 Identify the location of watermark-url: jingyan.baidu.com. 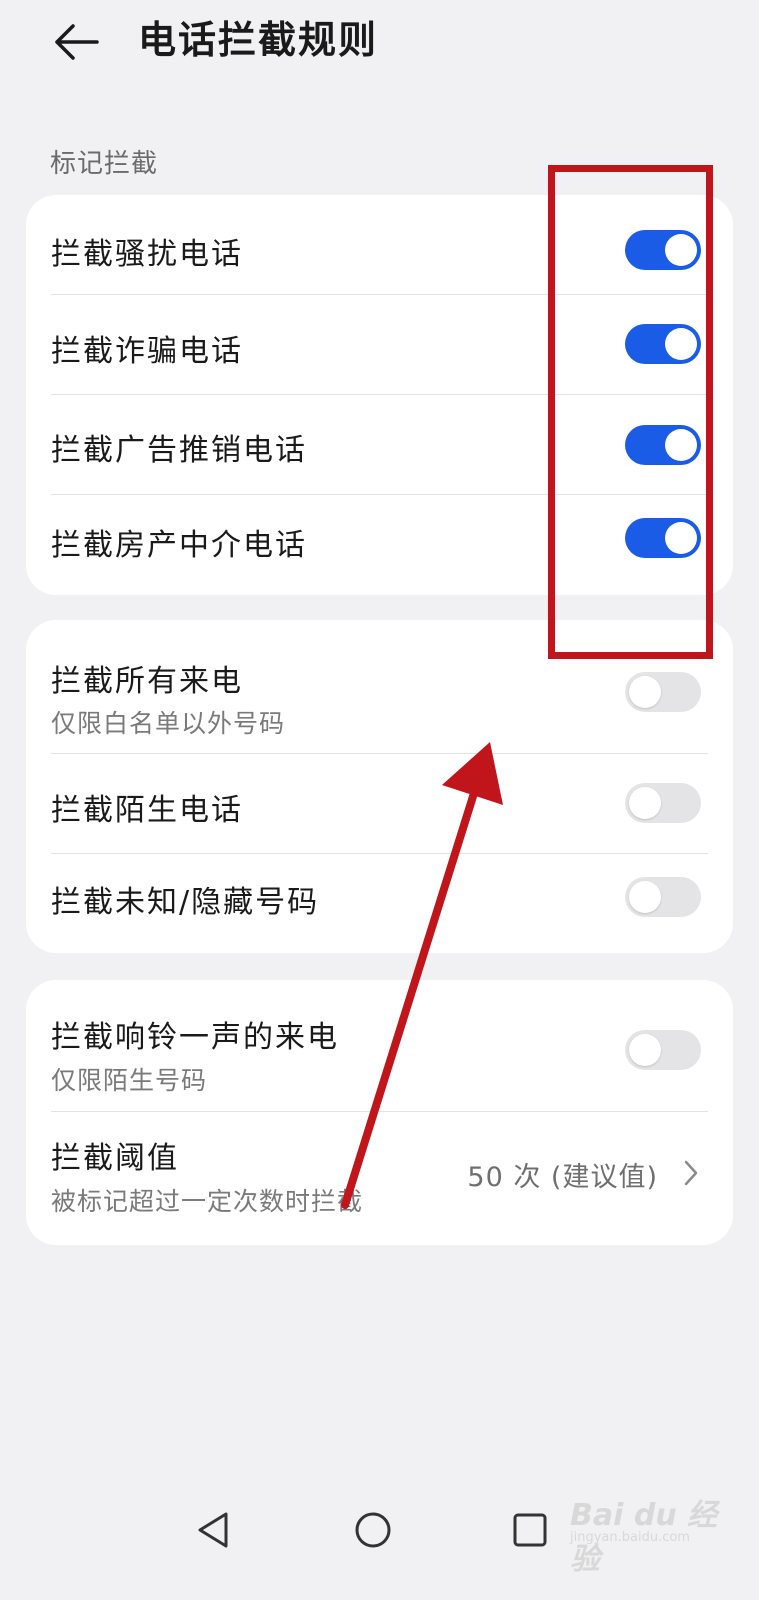
(630, 1537).